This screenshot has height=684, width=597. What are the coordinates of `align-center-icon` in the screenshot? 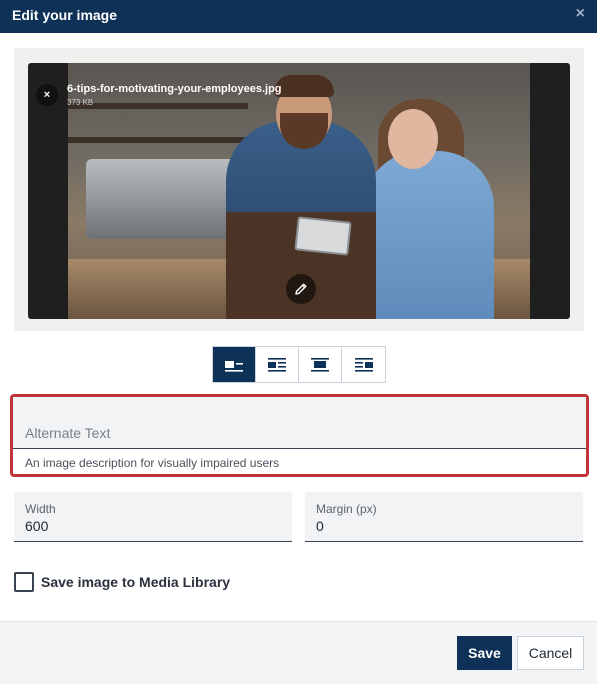 It's located at (320, 364).